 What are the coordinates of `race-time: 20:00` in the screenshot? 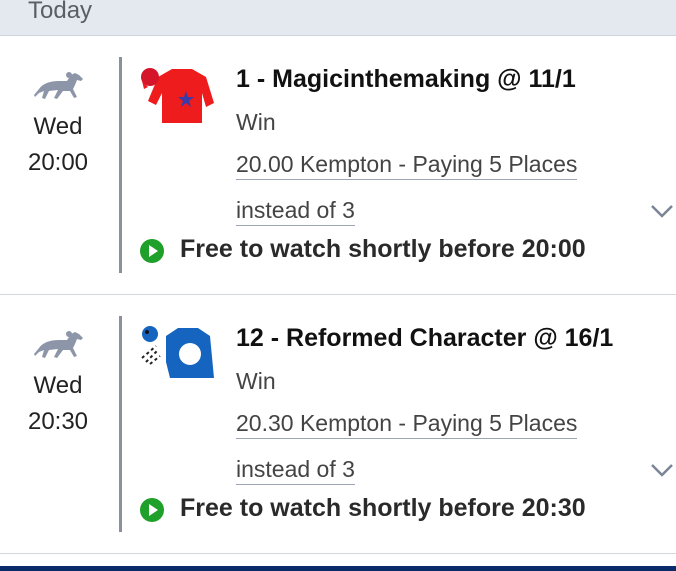 It's located at (58, 162).